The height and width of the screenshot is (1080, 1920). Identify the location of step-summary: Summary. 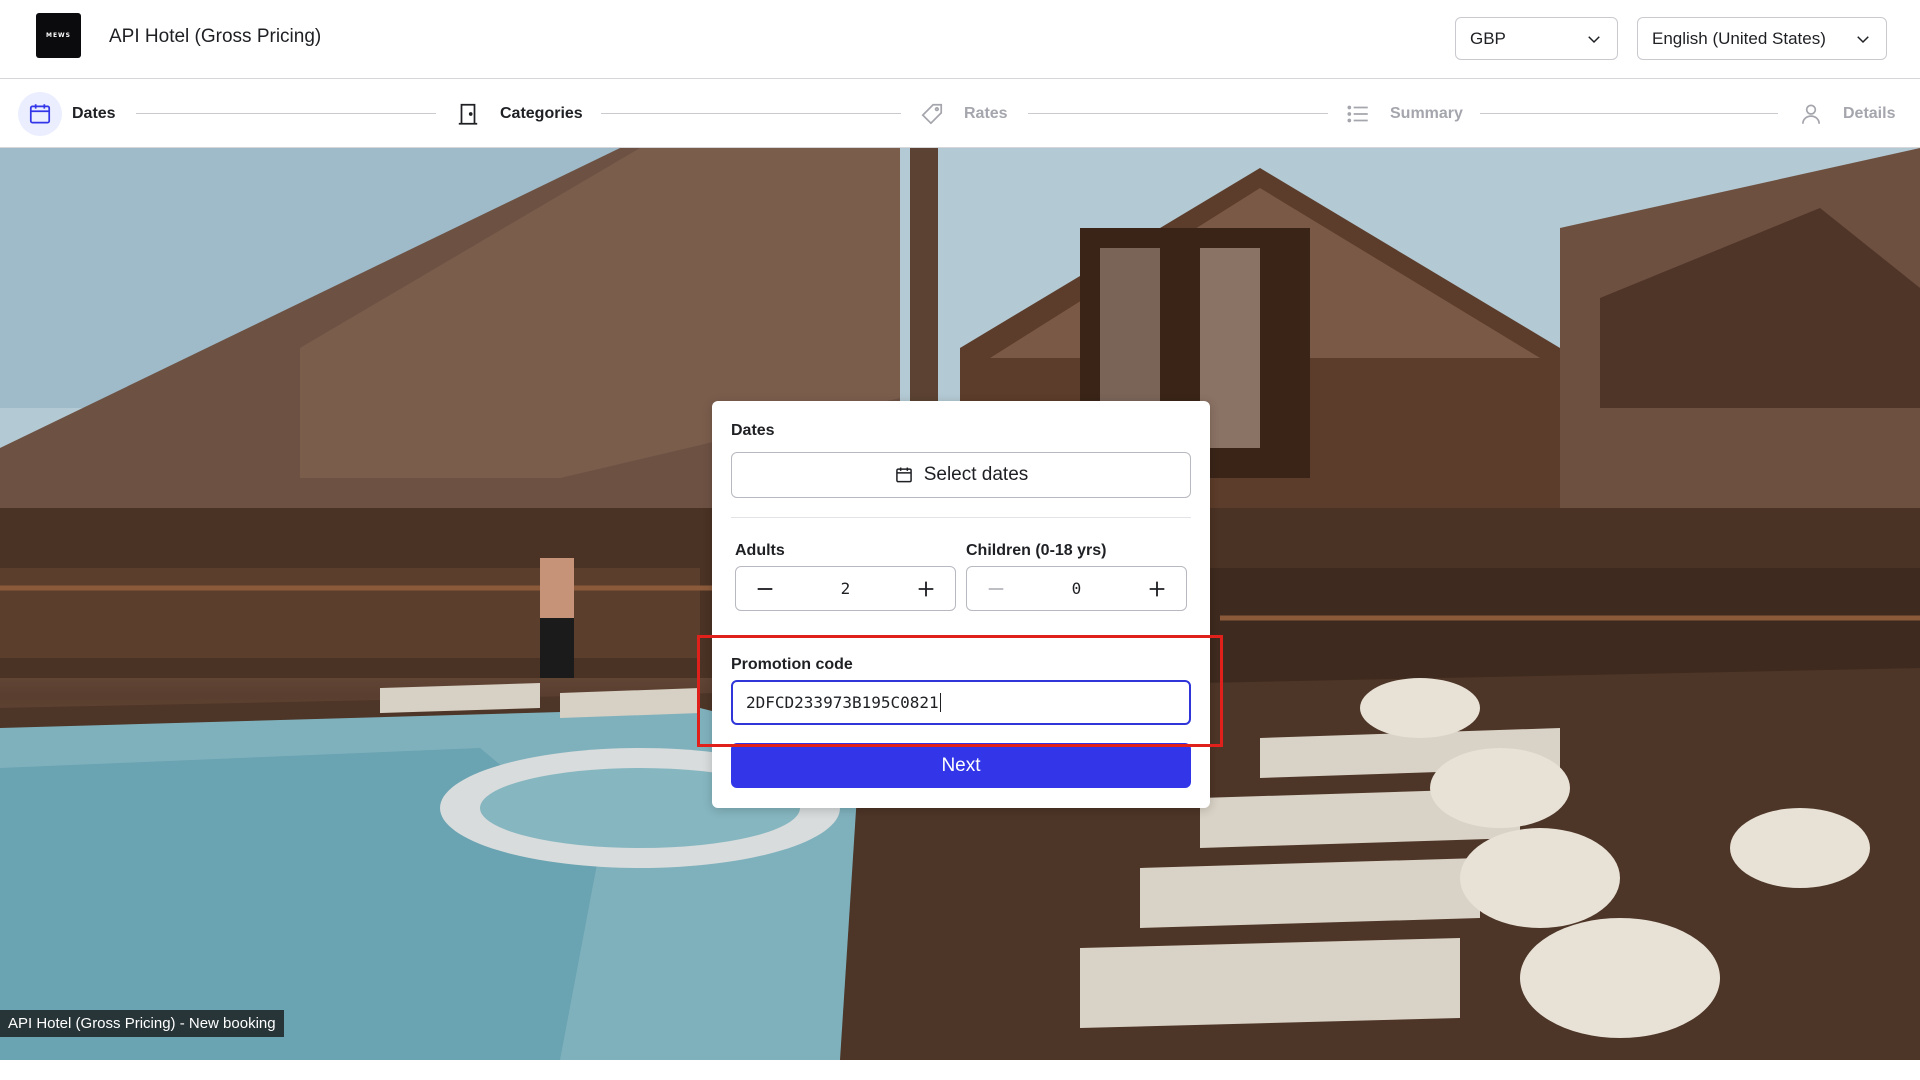
(1399, 113).